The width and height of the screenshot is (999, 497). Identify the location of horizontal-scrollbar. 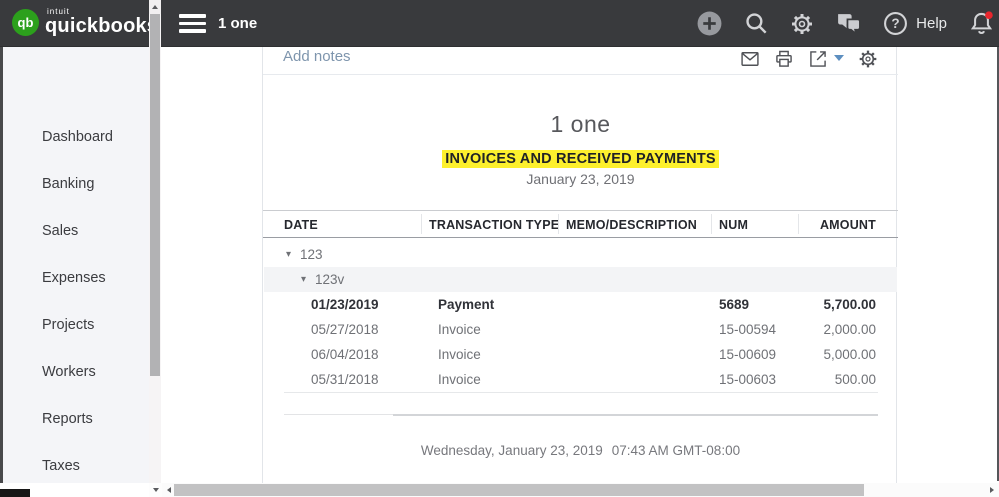
(580, 490).